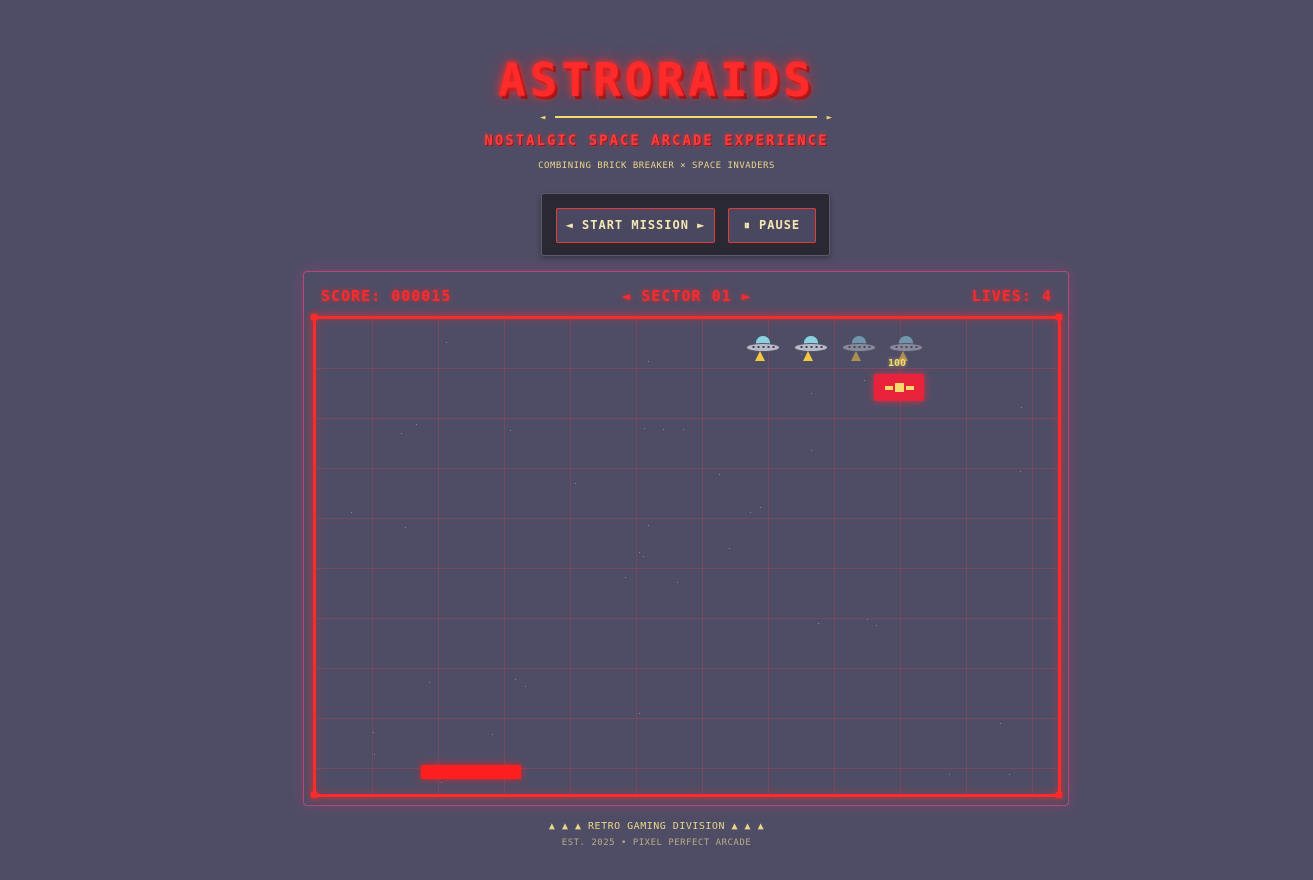  What do you see at coordinates (656, 80) in the screenshot?
I see `game-title: ASTRORAIDS` at bounding box center [656, 80].